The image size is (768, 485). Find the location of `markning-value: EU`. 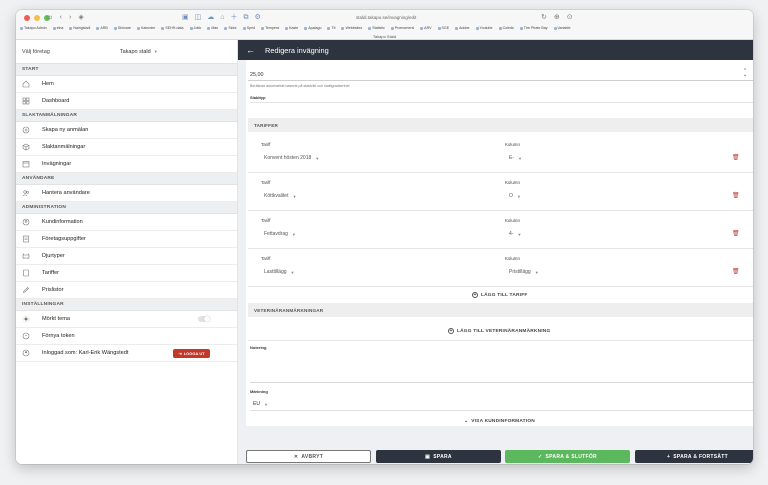

markning-value: EU is located at coordinates (256, 404).